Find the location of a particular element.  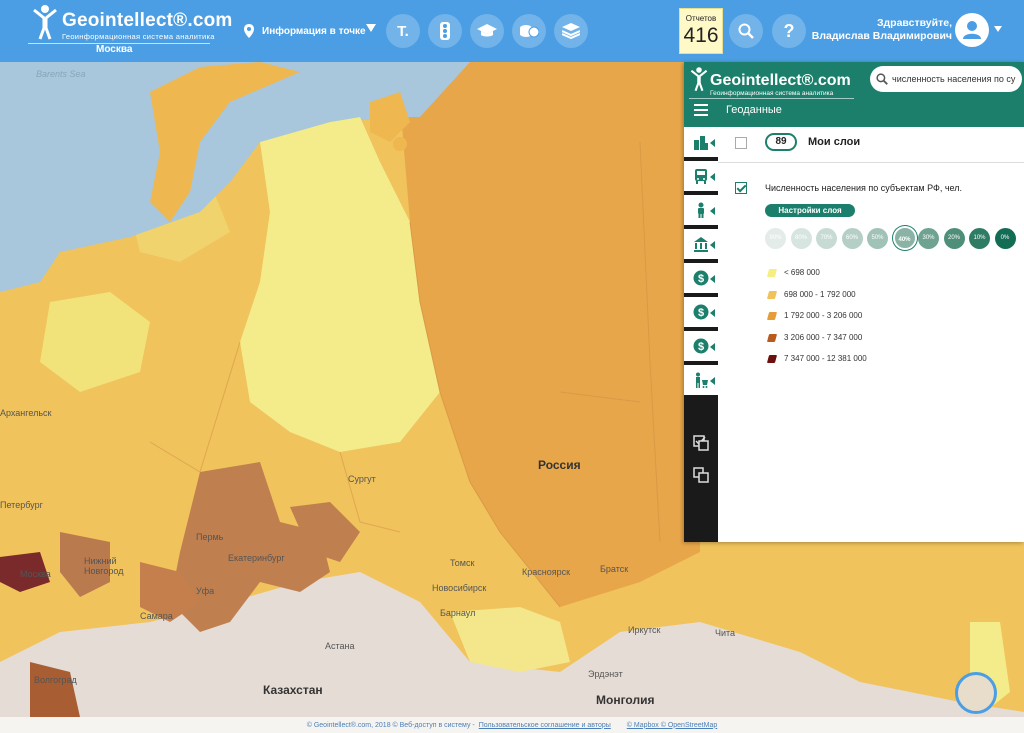

copy-squares-icon is located at coordinates (701, 475).